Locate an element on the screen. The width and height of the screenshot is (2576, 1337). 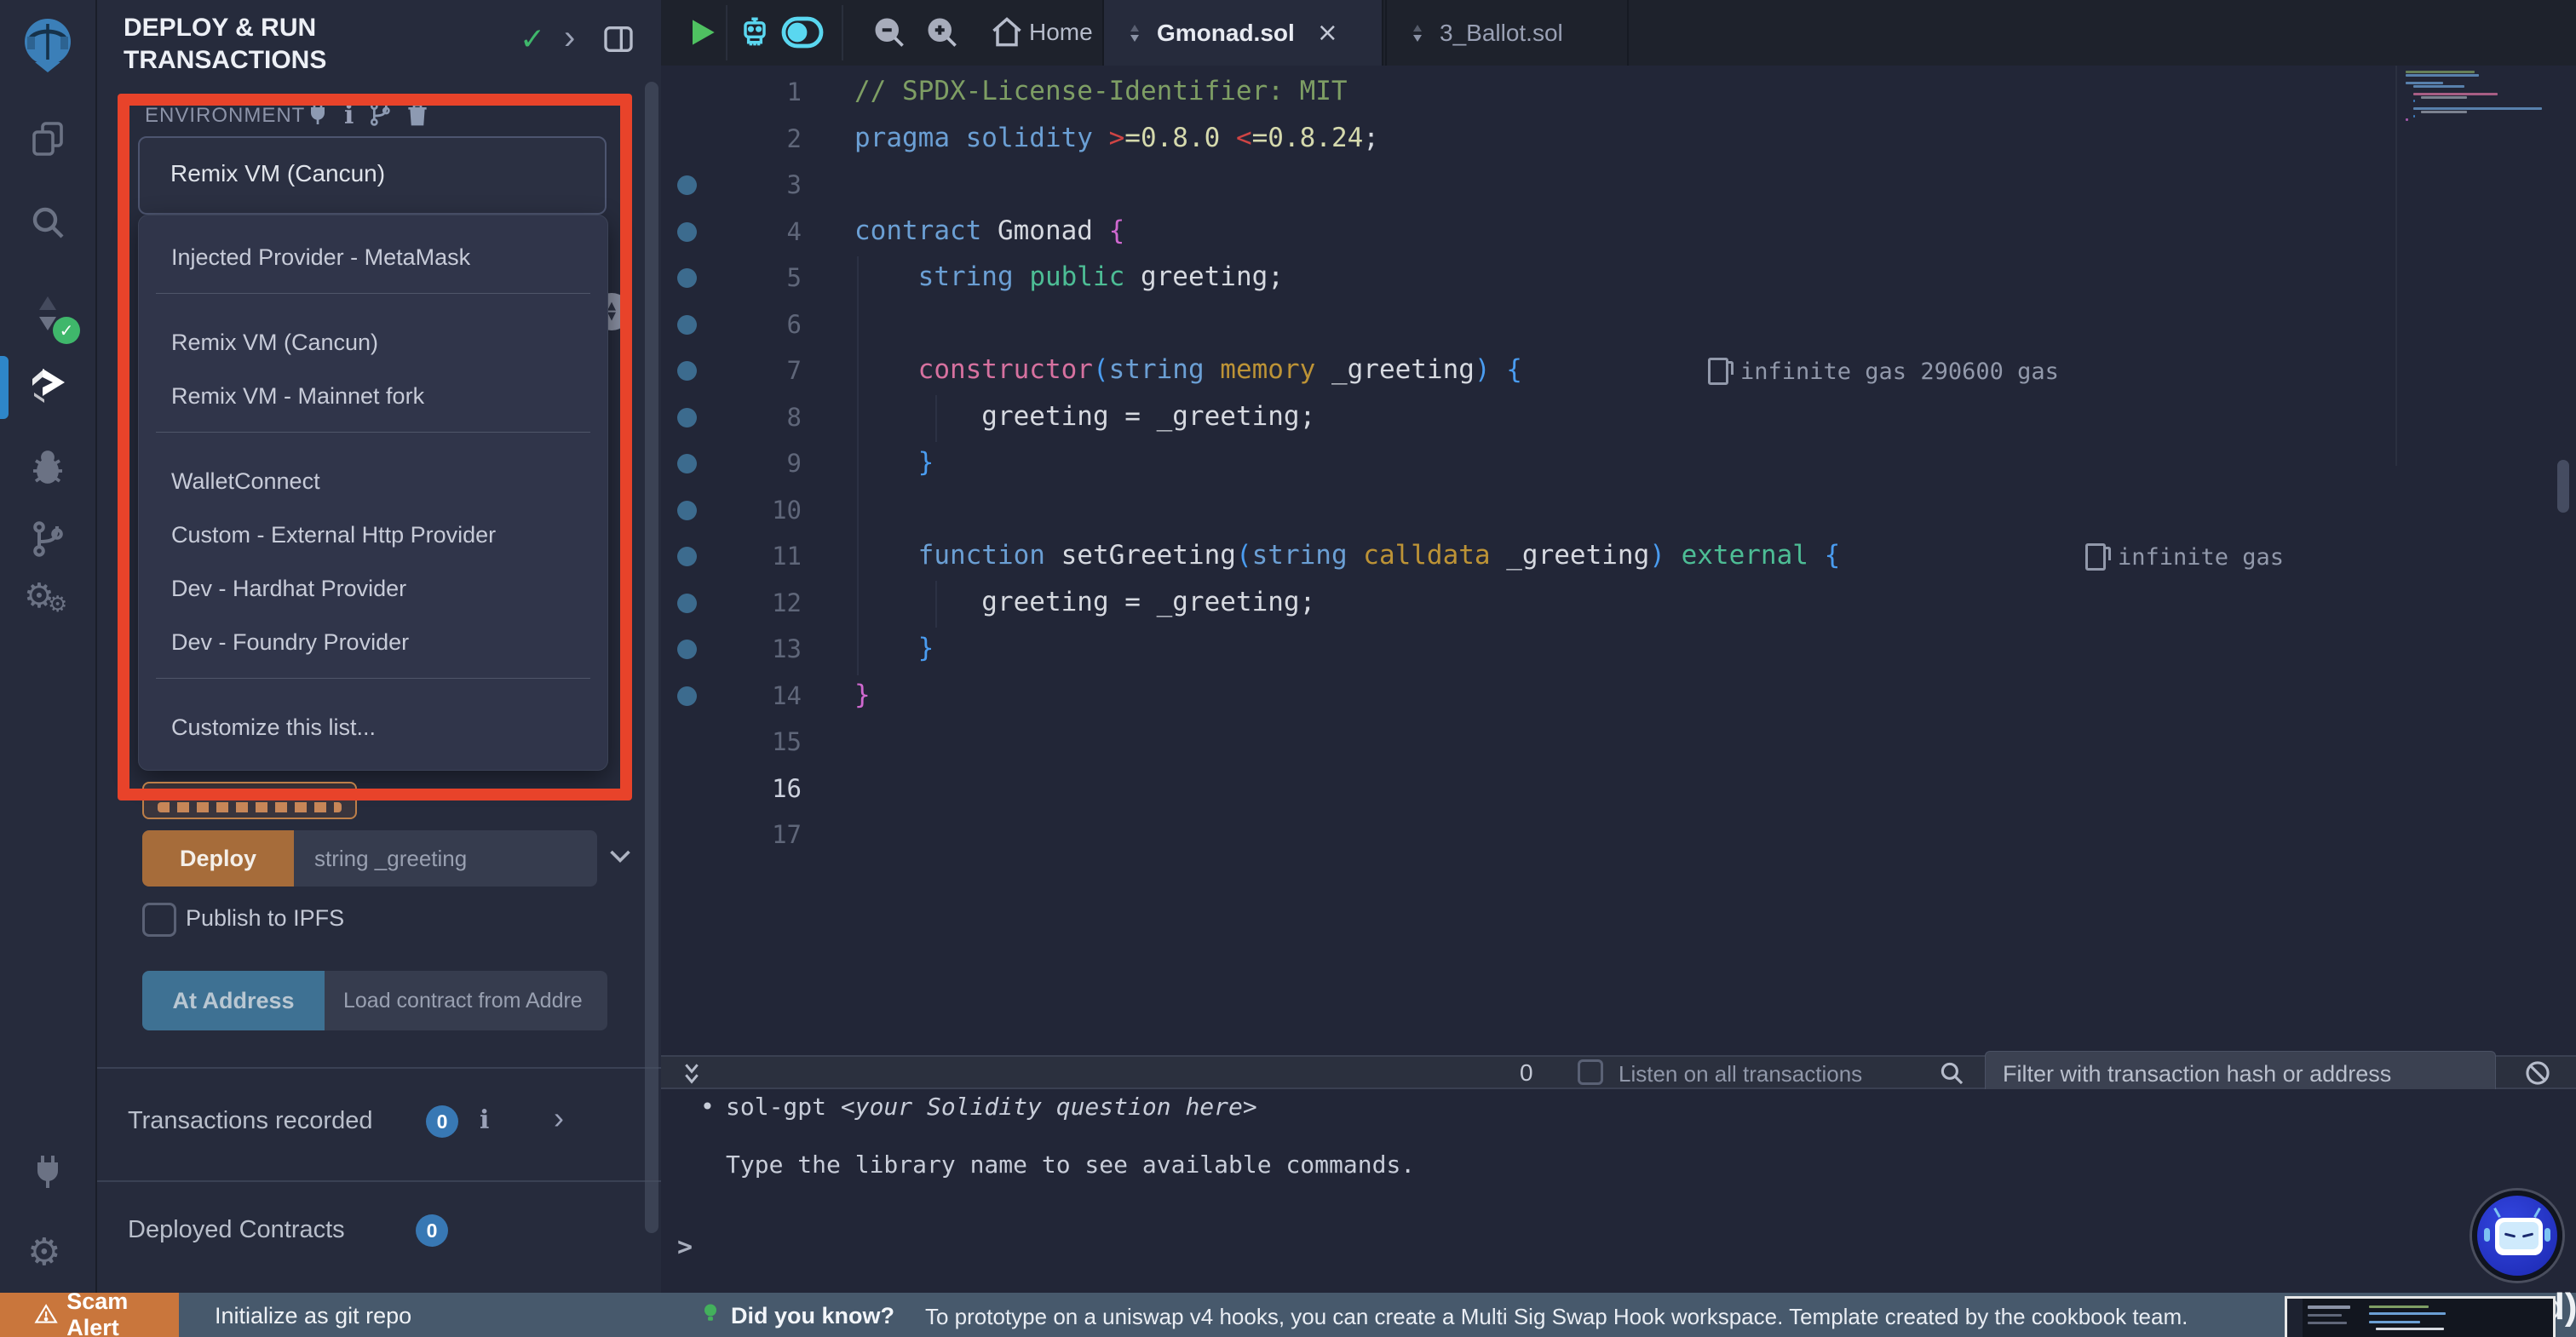
code-line: 4 contract Gmonad { is located at coordinates (1619, 232).